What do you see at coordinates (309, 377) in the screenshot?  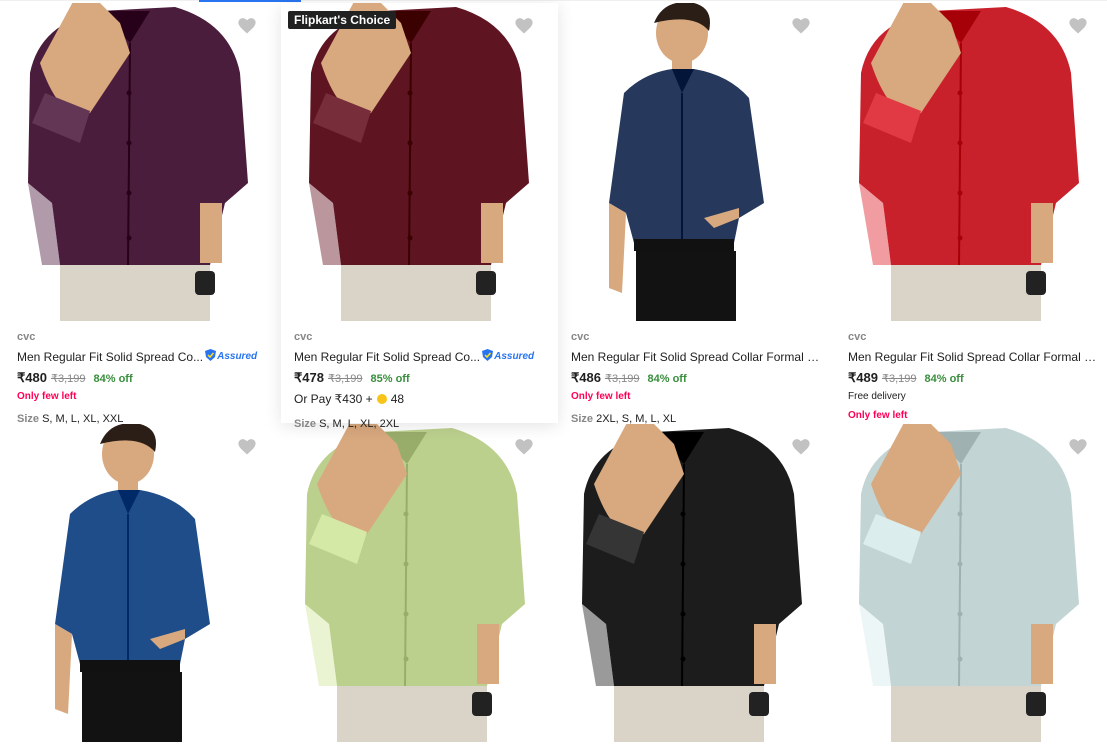 I see `product-price: ₹478` at bounding box center [309, 377].